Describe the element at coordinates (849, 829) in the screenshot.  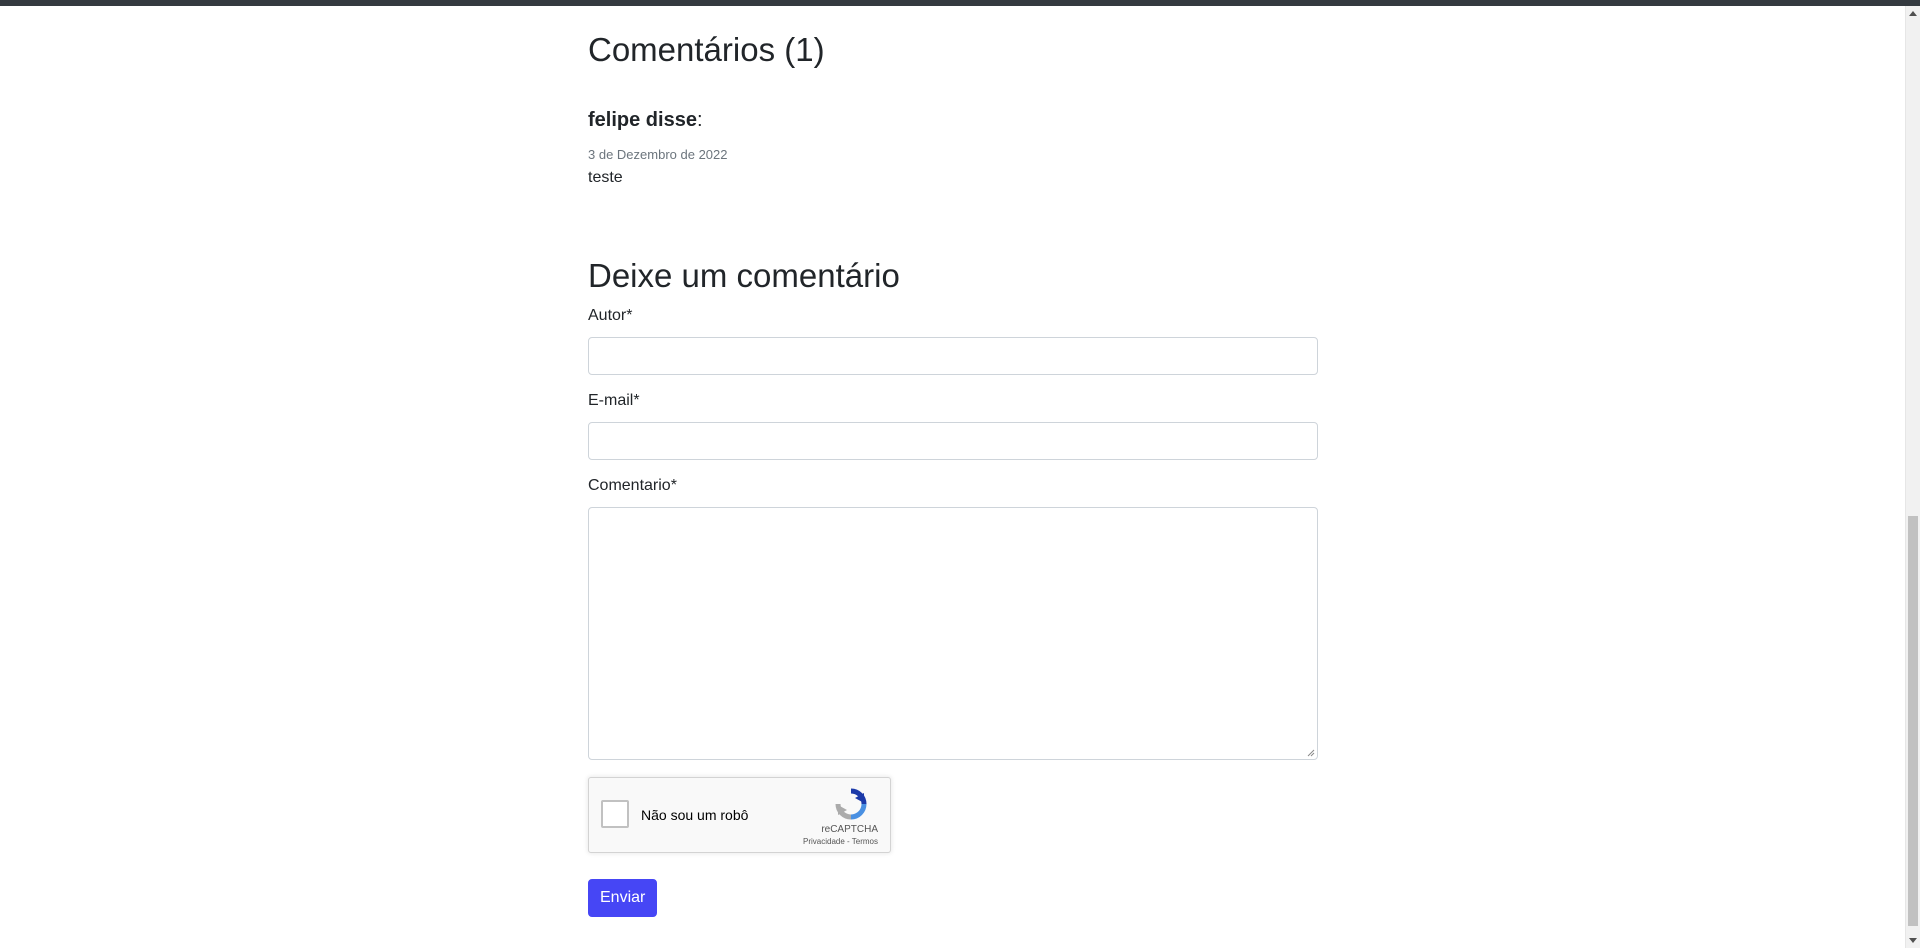
I see `recaptcha-brand: reCAPTCHA` at that location.